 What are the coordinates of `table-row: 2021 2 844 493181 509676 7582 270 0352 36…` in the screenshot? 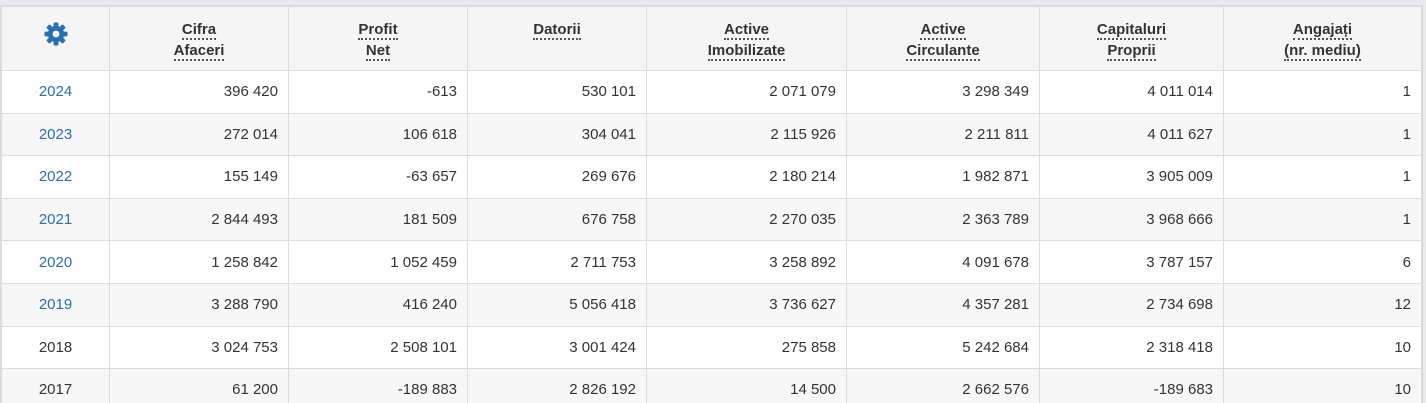 It's located at (712, 219).